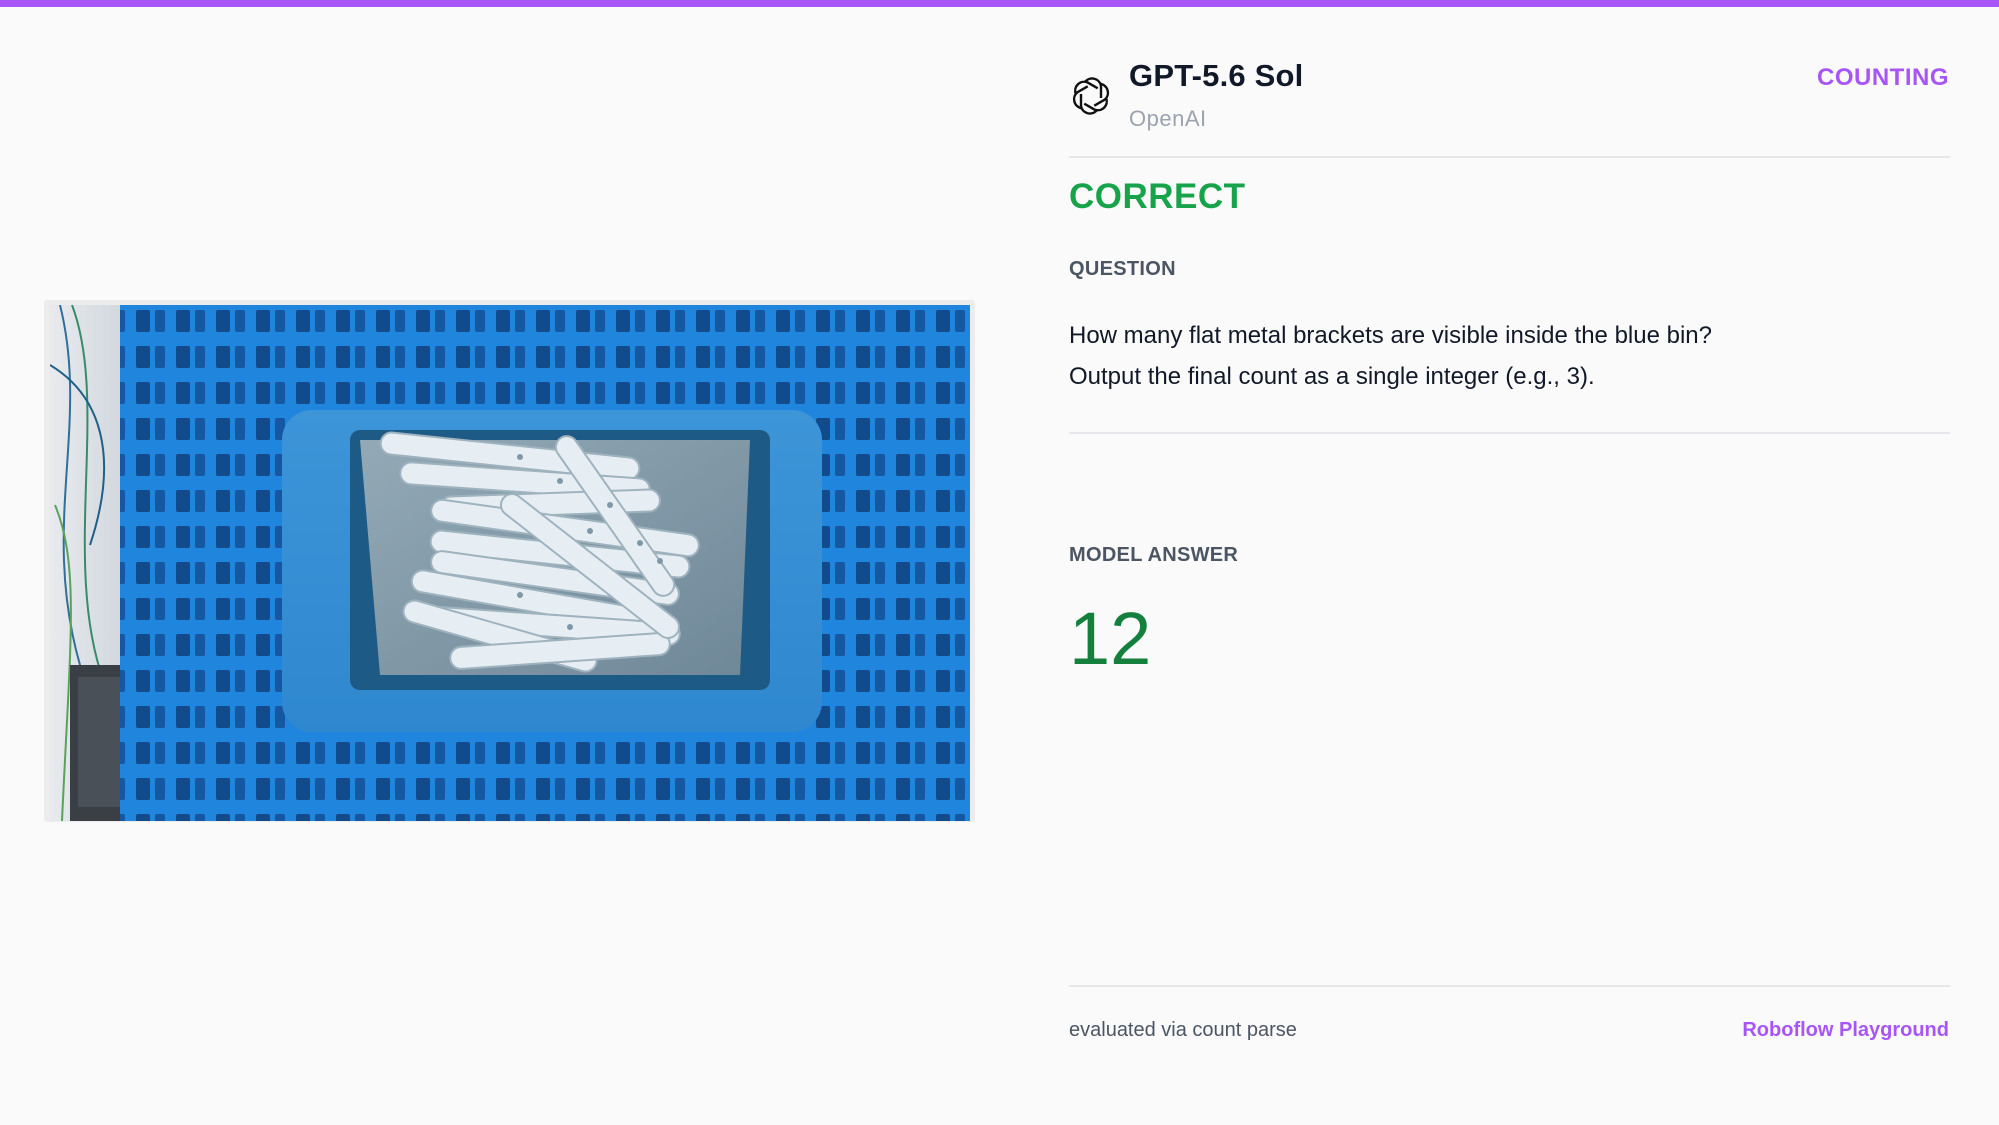 Image resolution: width=1999 pixels, height=1125 pixels. I want to click on openai-logo-icon, so click(1091, 96).